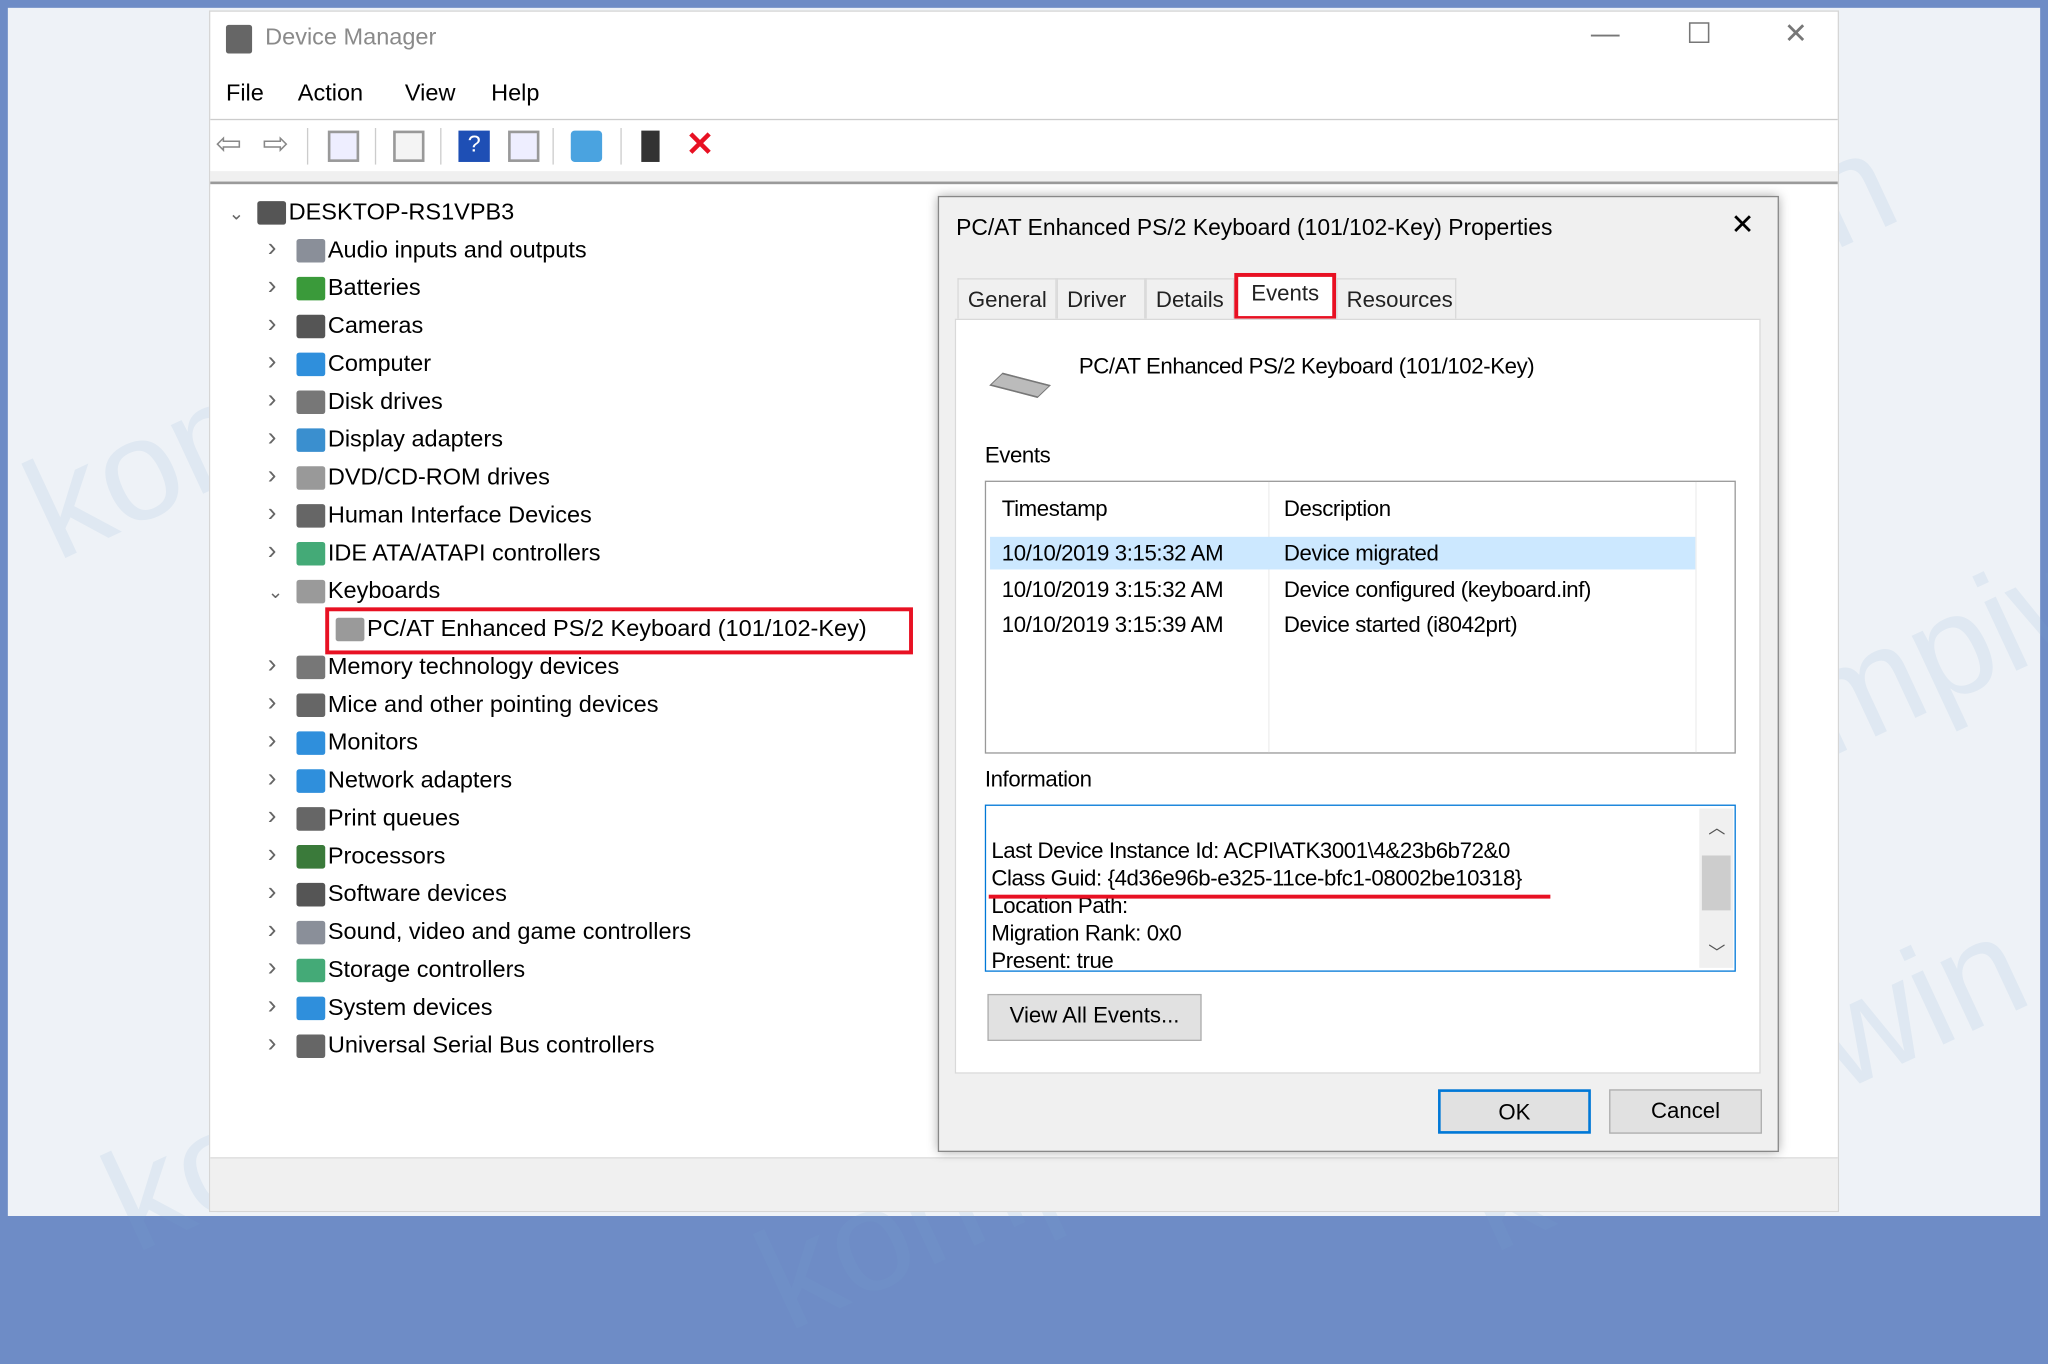 The height and width of the screenshot is (1364, 2048). What do you see at coordinates (1038, 779) in the screenshot?
I see `information-label: Information` at bounding box center [1038, 779].